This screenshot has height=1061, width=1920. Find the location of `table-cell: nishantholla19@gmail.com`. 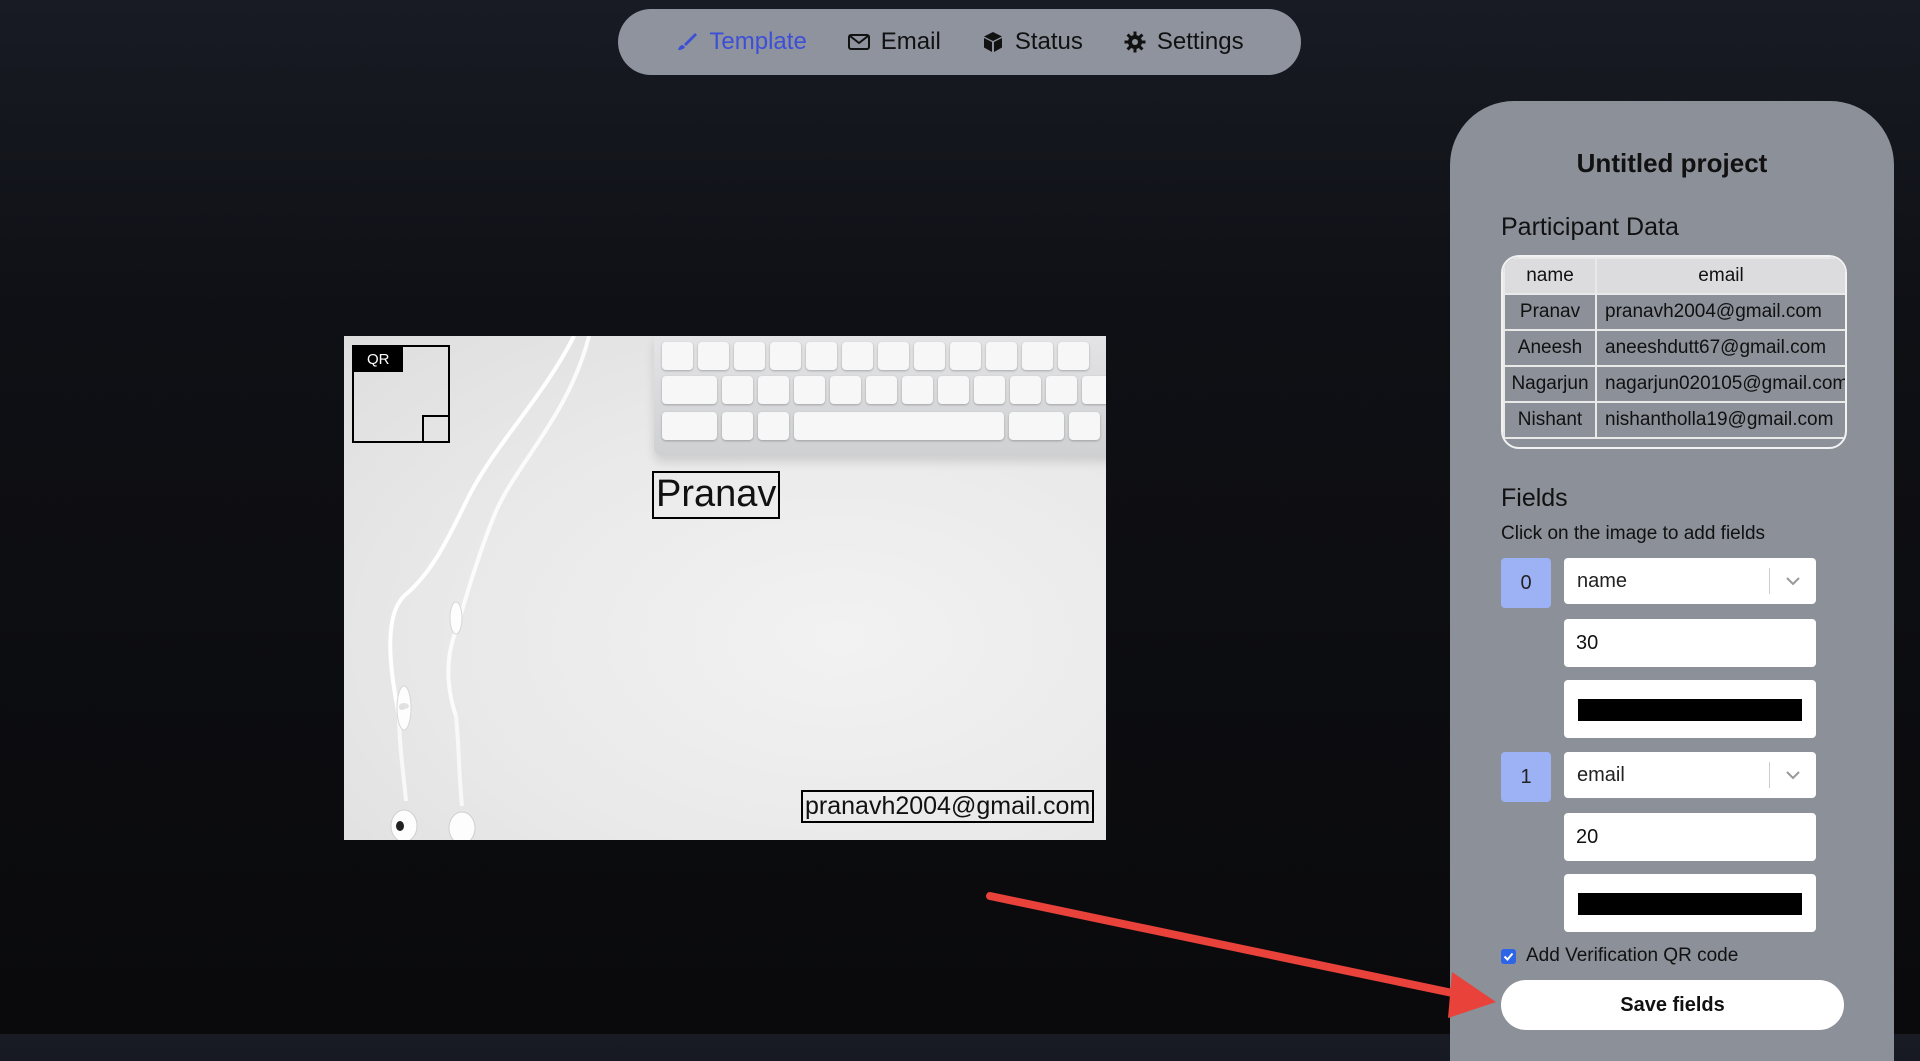

table-cell: nishantholla19@gmail.com is located at coordinates (1720, 420).